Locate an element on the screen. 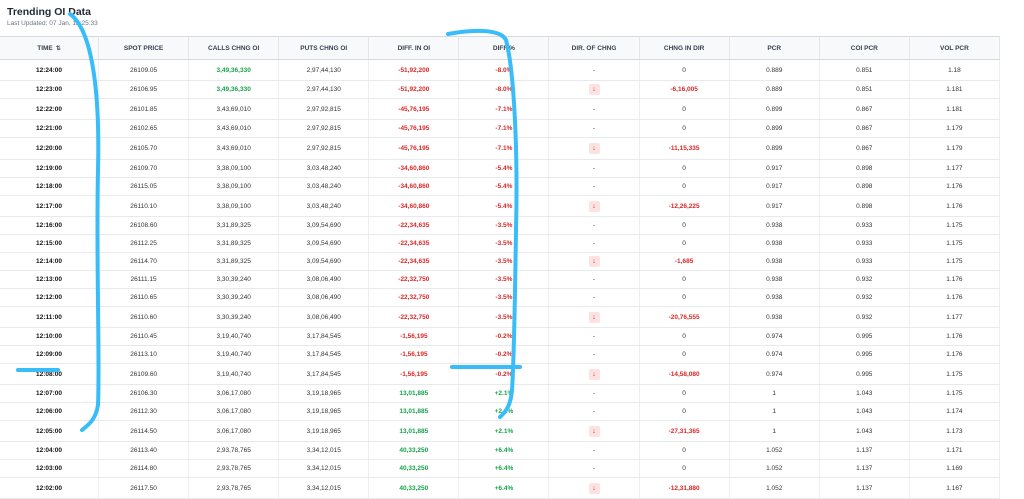  cell-calls: 3,43,69,010 is located at coordinates (234, 109).